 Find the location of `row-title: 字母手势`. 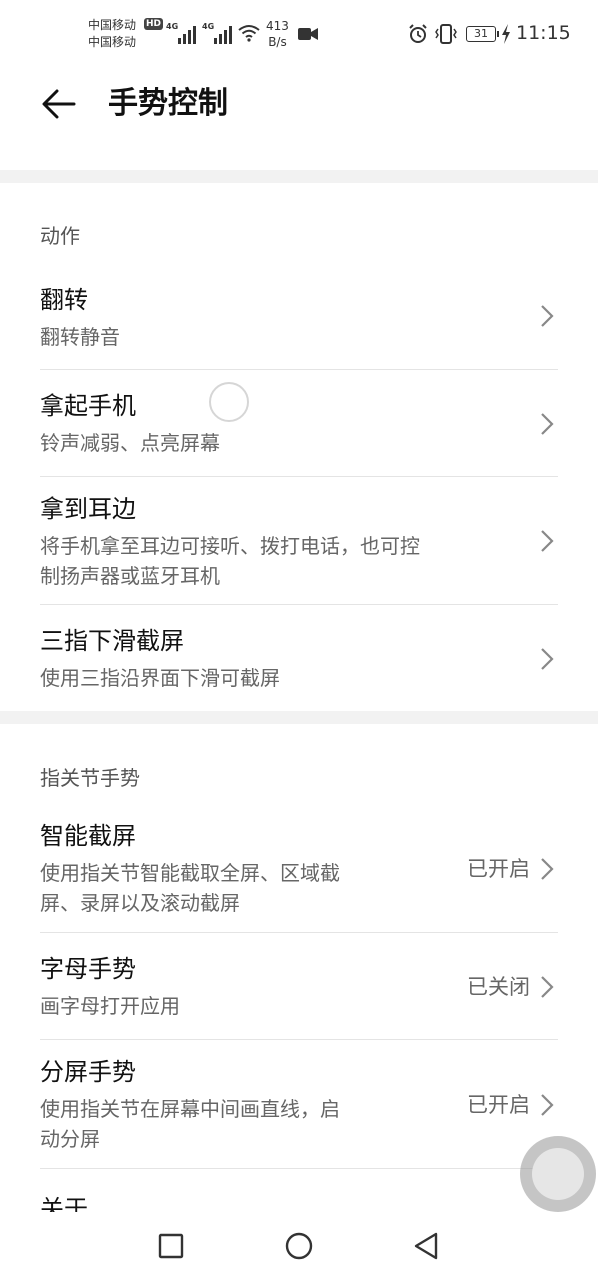

row-title: 字母手势 is located at coordinates (88, 969).